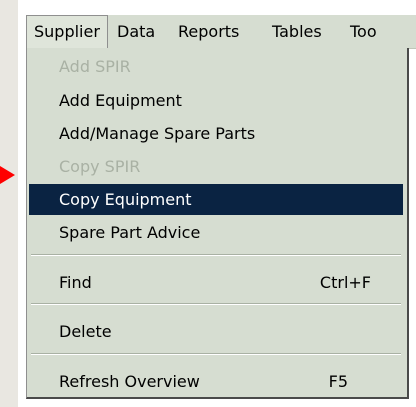 Image resolution: width=416 pixels, height=407 pixels. I want to click on menu-item-spare-part-advice: Spare Part Advice, so click(216, 232).